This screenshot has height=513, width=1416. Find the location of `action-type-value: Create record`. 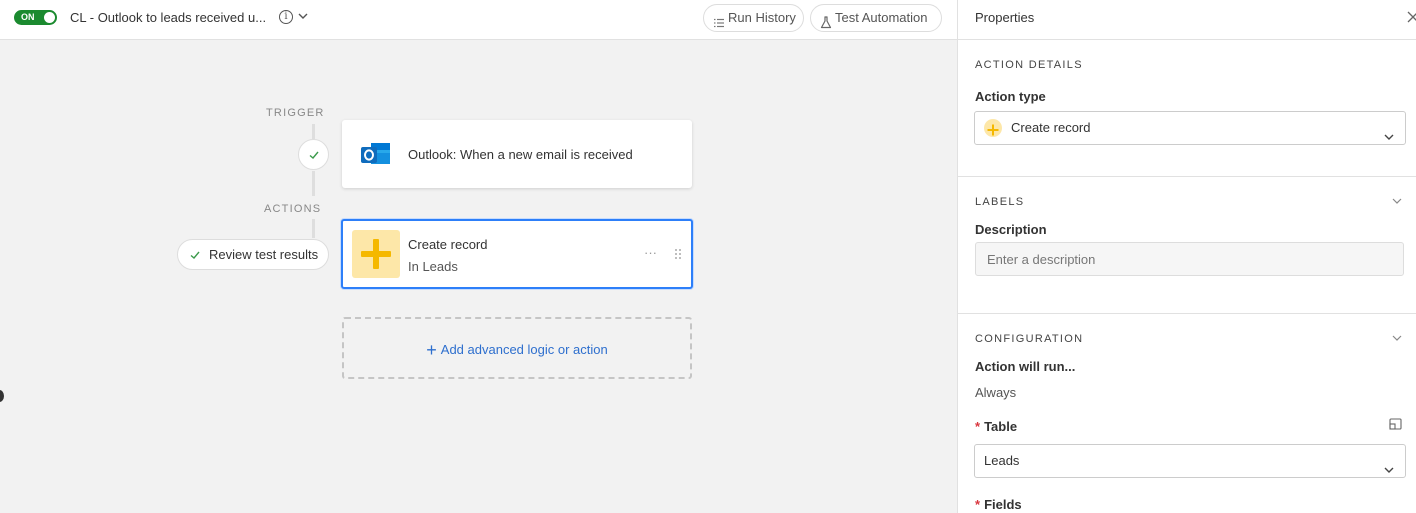

action-type-value: Create record is located at coordinates (1051, 127).